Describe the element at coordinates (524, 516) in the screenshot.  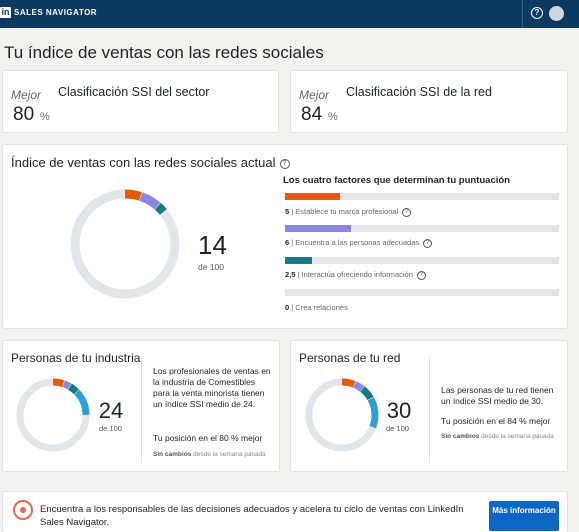
I see `more-info-button: Más información` at that location.